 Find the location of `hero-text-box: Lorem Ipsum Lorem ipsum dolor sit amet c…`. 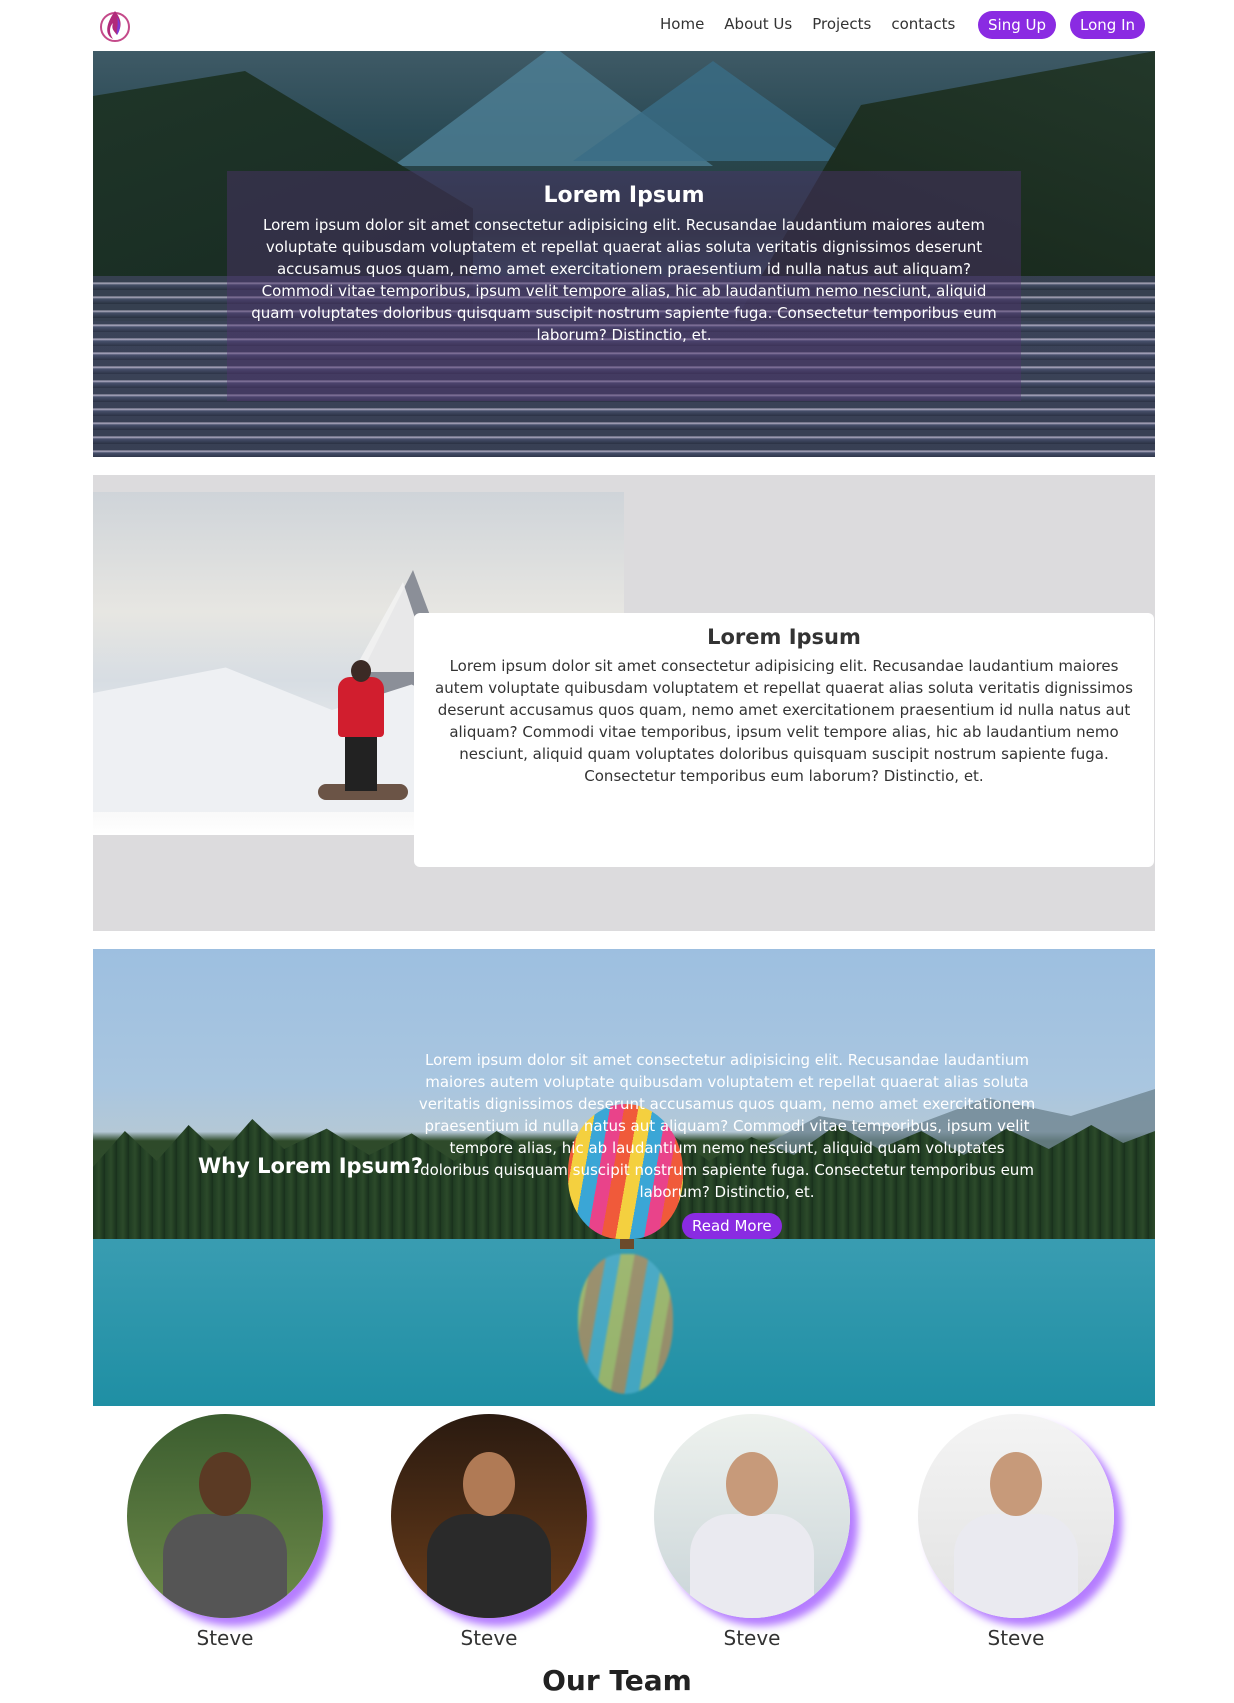

hero-text-box: Lorem Ipsum Lorem ipsum dolor sit amet c… is located at coordinates (624, 286).